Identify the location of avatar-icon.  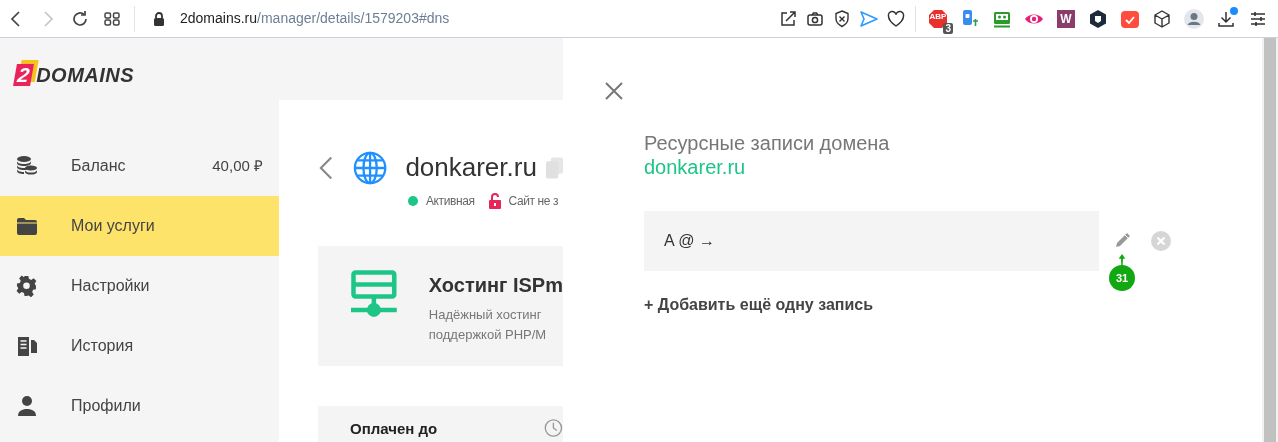
(1194, 18).